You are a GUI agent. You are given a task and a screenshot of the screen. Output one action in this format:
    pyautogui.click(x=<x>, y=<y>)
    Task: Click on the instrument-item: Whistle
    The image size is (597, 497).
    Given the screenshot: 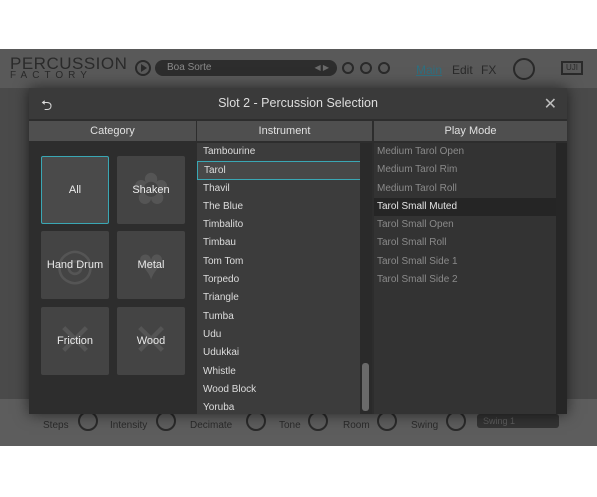 What is the action you would take?
    pyautogui.click(x=284, y=372)
    